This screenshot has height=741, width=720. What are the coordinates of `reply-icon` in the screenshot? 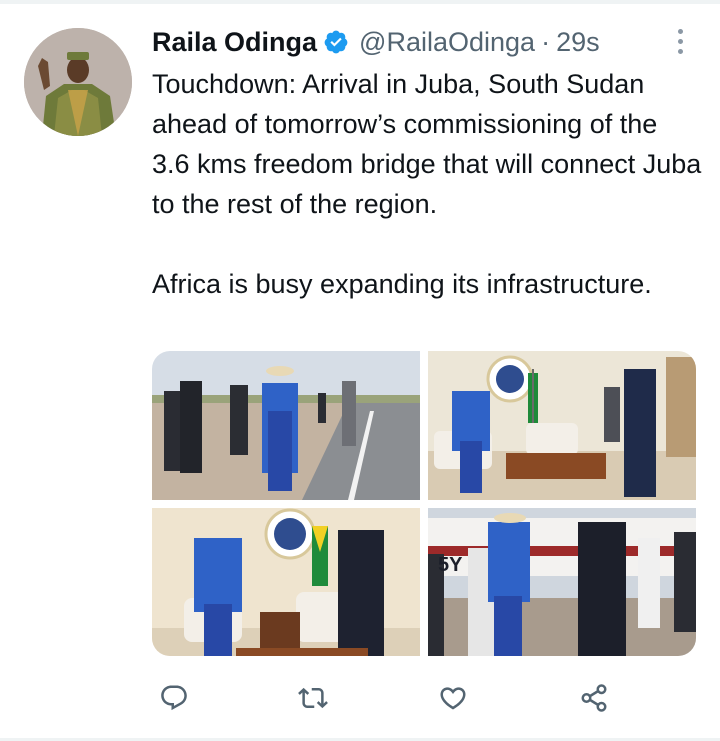 It's located at (174, 698).